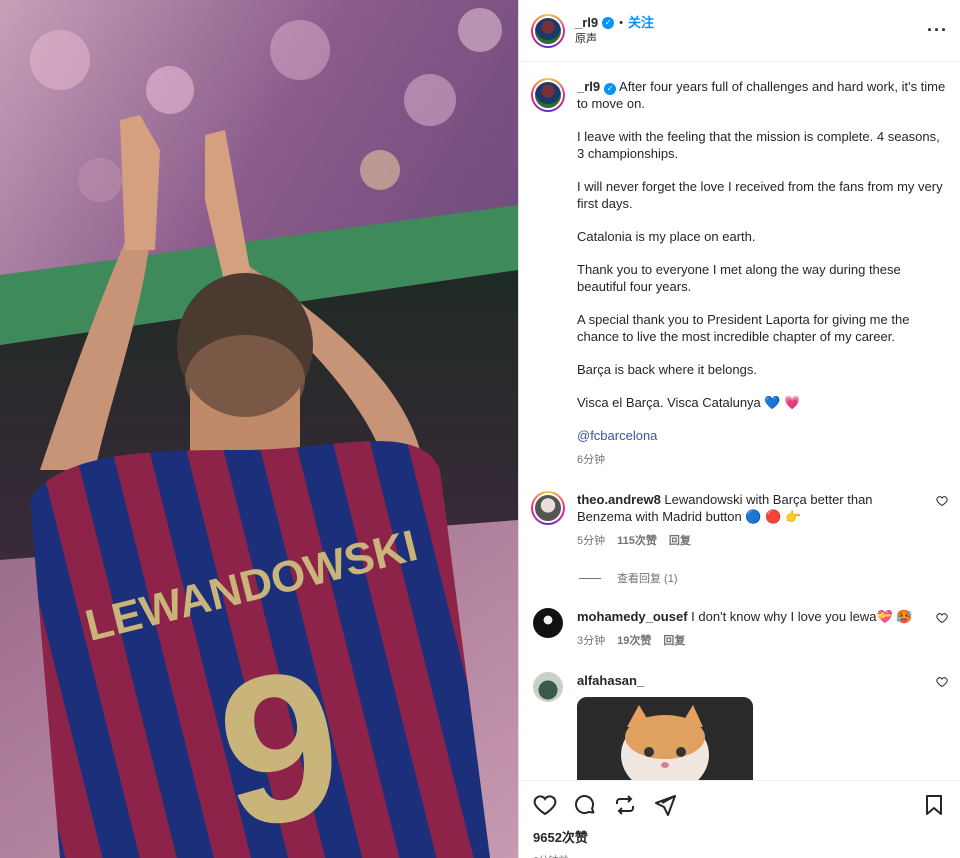 Image resolution: width=960 pixels, height=858 pixels. What do you see at coordinates (665, 805) in the screenshot?
I see `share-send-icon` at bounding box center [665, 805].